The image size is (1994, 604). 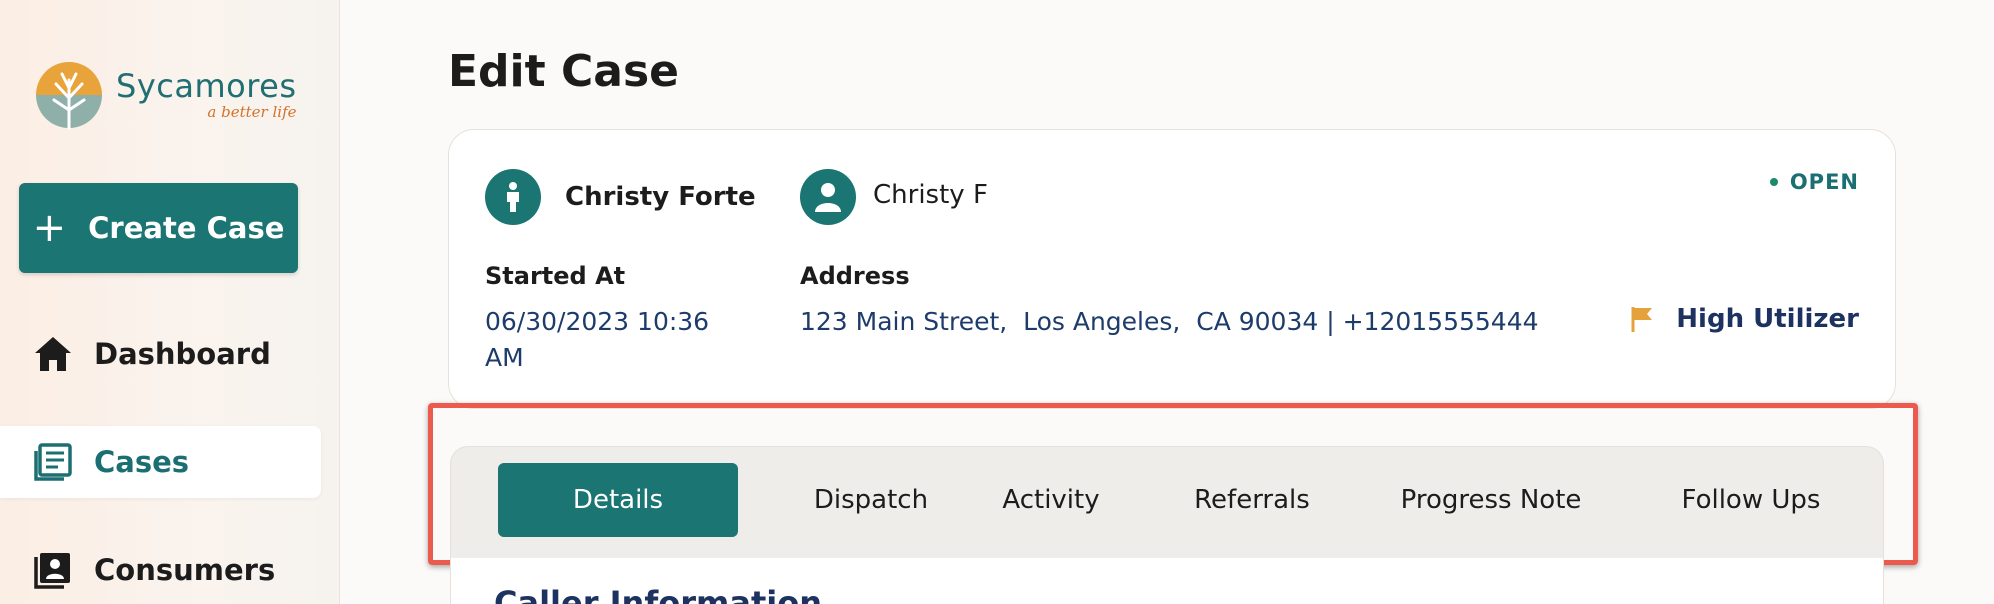 What do you see at coordinates (563, 71) in the screenshot?
I see `page-title: Edit Case` at bounding box center [563, 71].